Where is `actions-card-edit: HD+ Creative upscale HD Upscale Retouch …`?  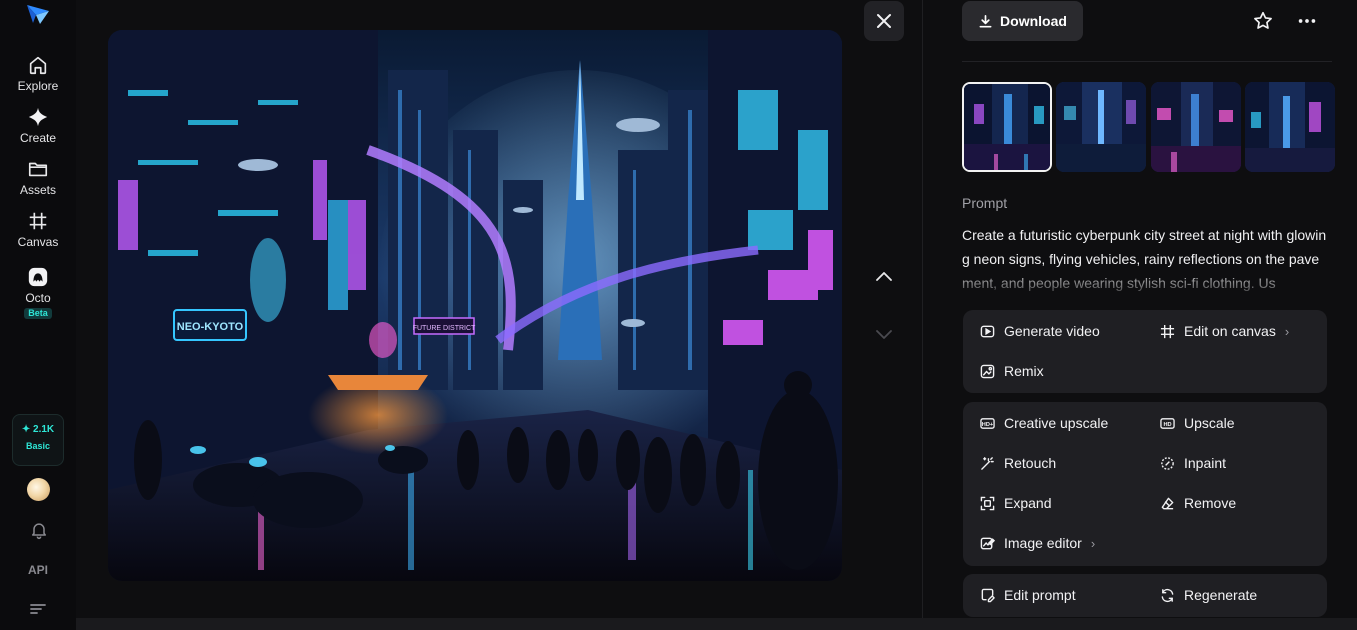 actions-card-edit: HD+ Creative upscale HD Upscale Retouch … is located at coordinates (1145, 484).